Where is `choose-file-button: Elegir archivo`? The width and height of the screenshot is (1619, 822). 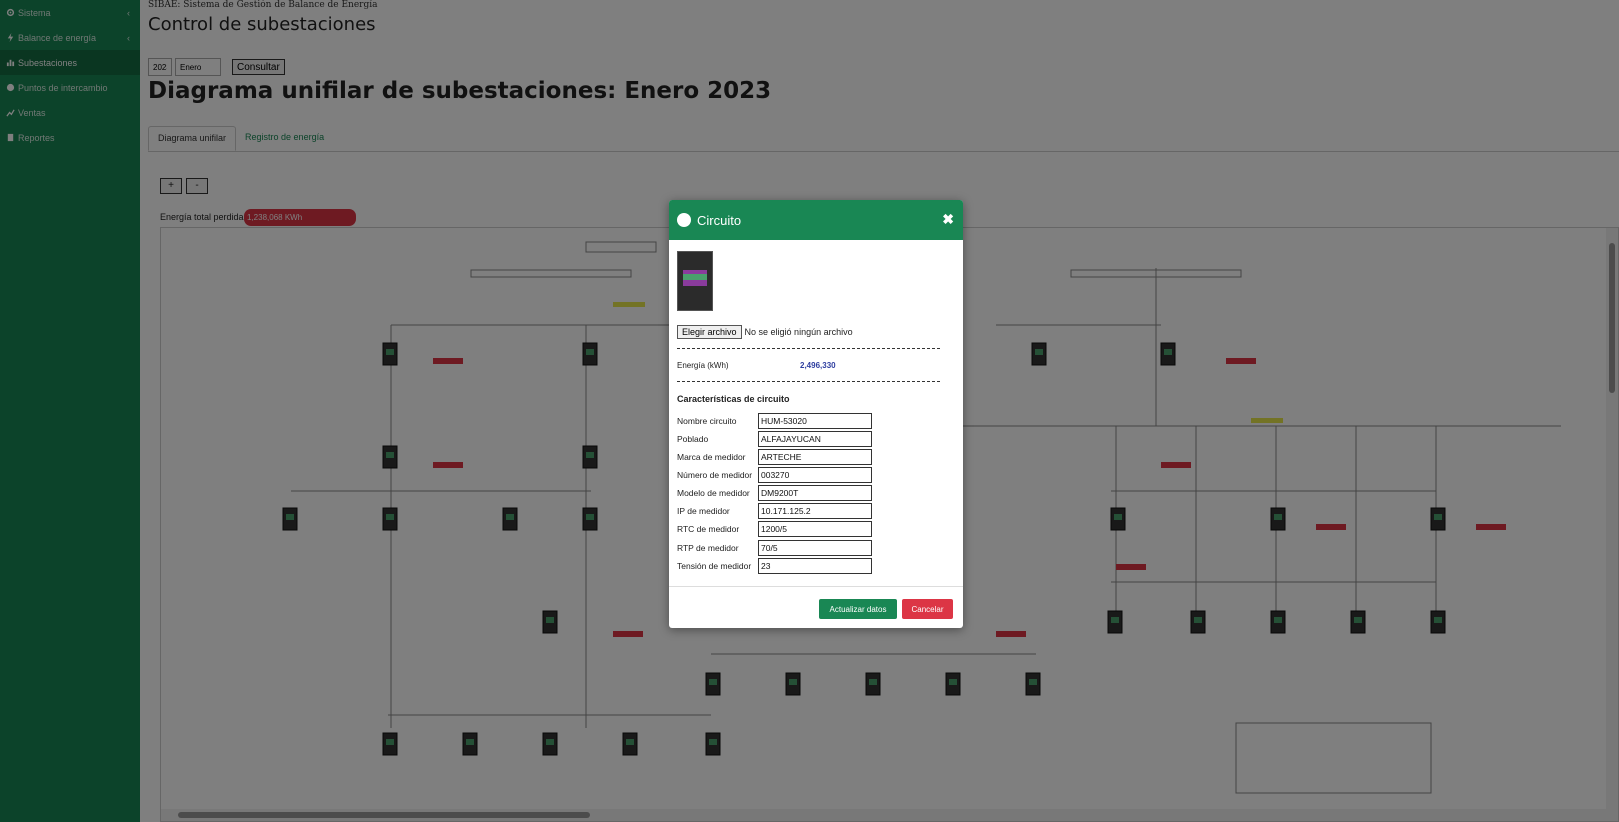
choose-file-button: Elegir archivo is located at coordinates (709, 332).